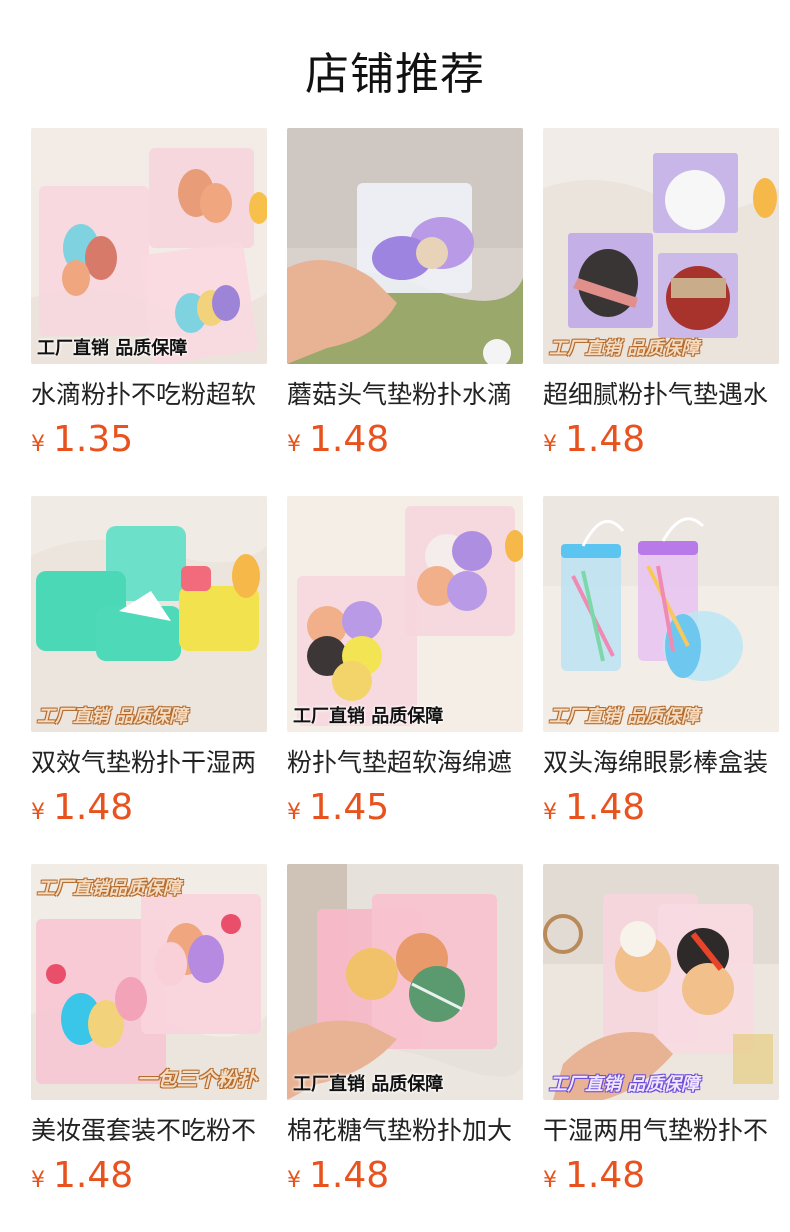 Image resolution: width=790 pixels, height=1232 pixels. Describe the element at coordinates (405, 763) in the screenshot. I see `product-name: 粉扑气垫超软海绵遮` at that location.